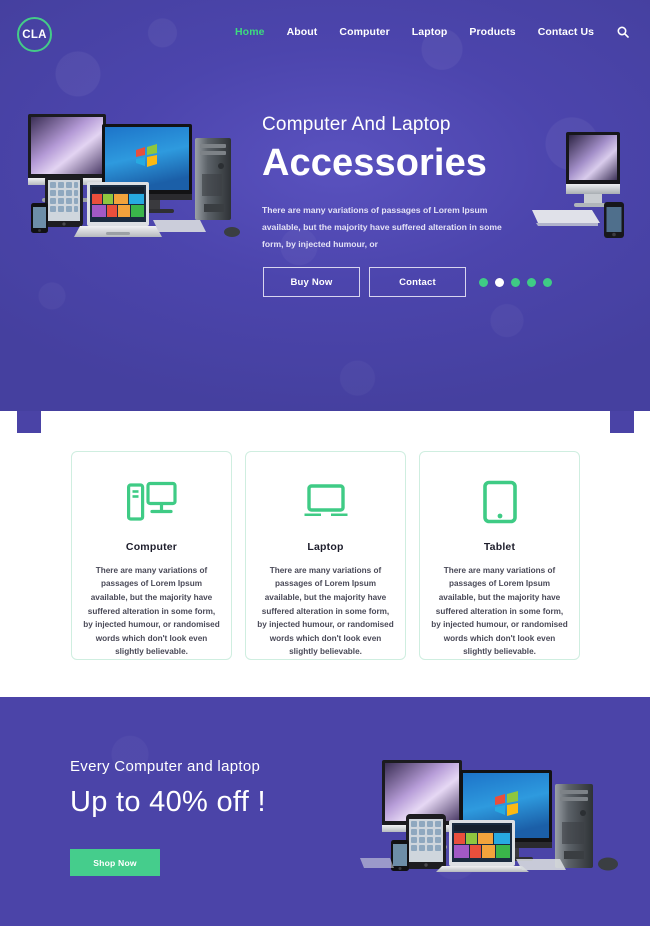  I want to click on nav-item-laptop: Laptop, so click(430, 32).